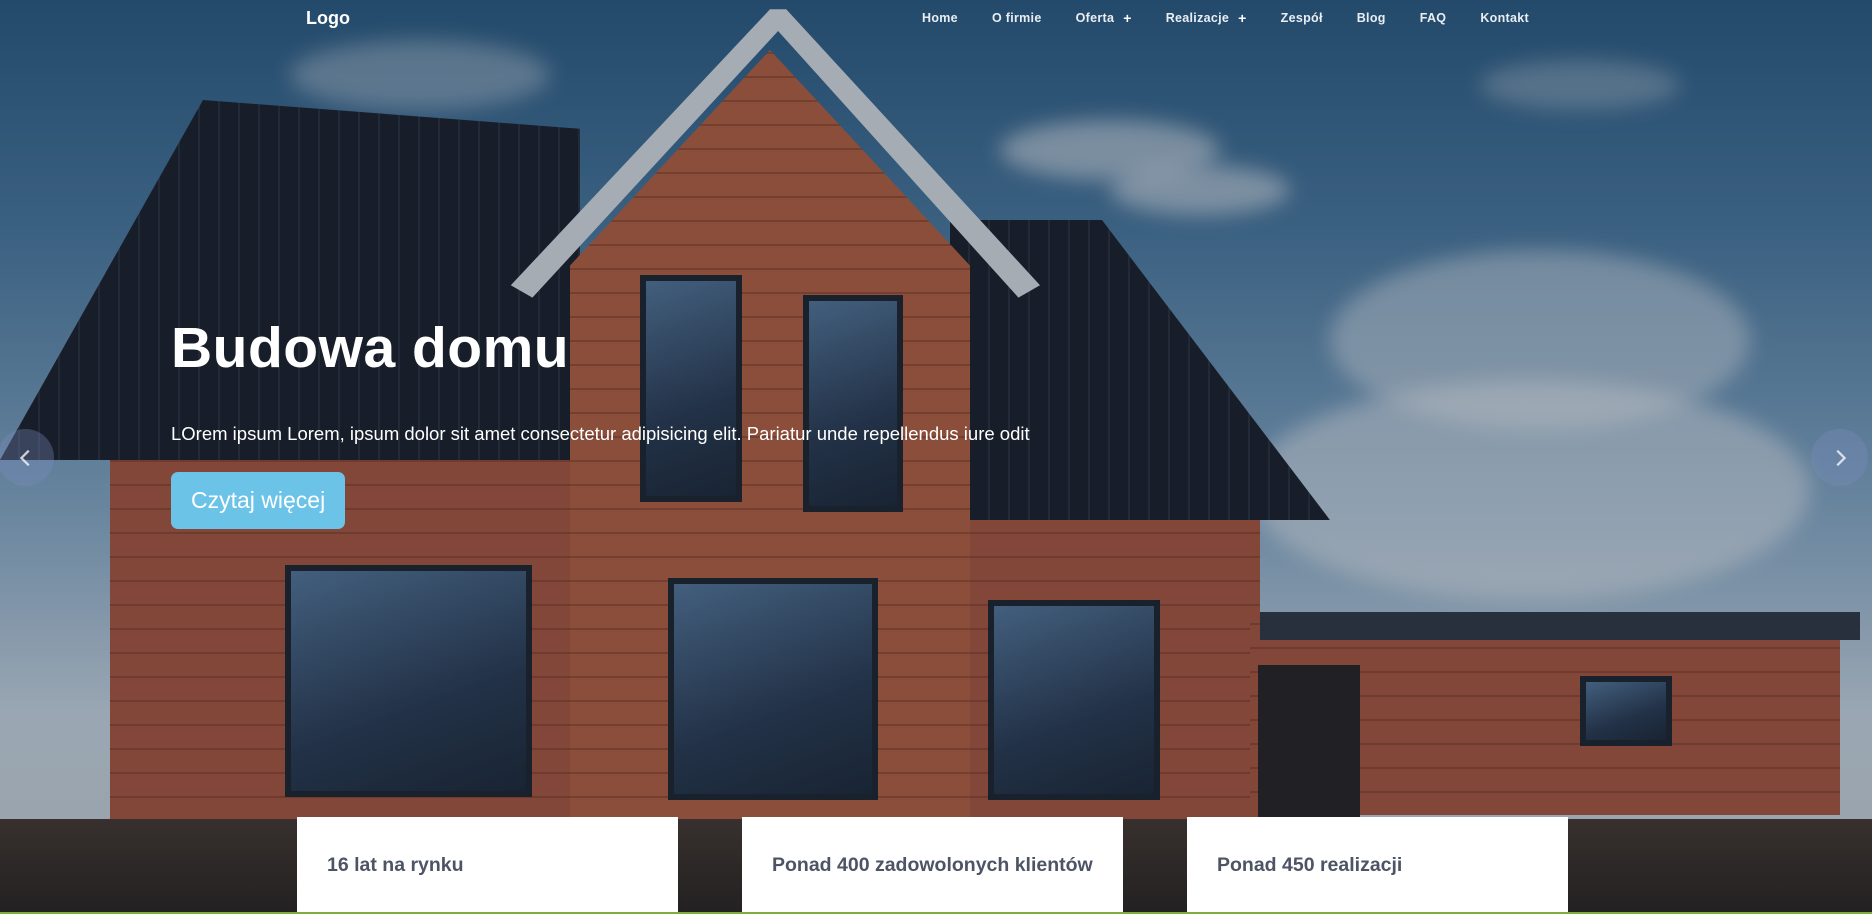 This screenshot has height=914, width=1872. I want to click on stat-card-text: Ponad 450 realizacji, so click(1310, 865).